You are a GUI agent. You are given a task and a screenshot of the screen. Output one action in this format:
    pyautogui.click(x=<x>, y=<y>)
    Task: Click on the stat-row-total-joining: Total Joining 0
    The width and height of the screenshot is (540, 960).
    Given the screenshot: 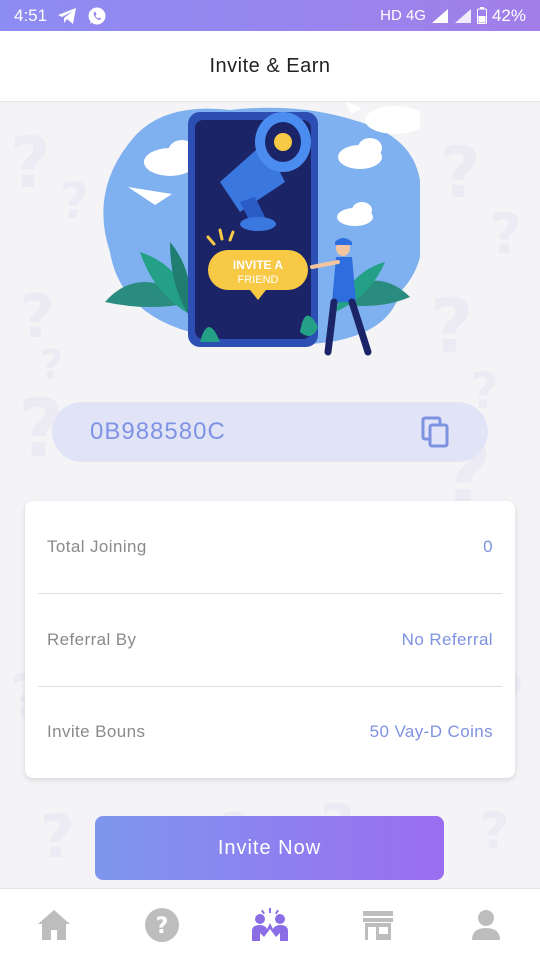 What is the action you would take?
    pyautogui.click(x=270, y=547)
    